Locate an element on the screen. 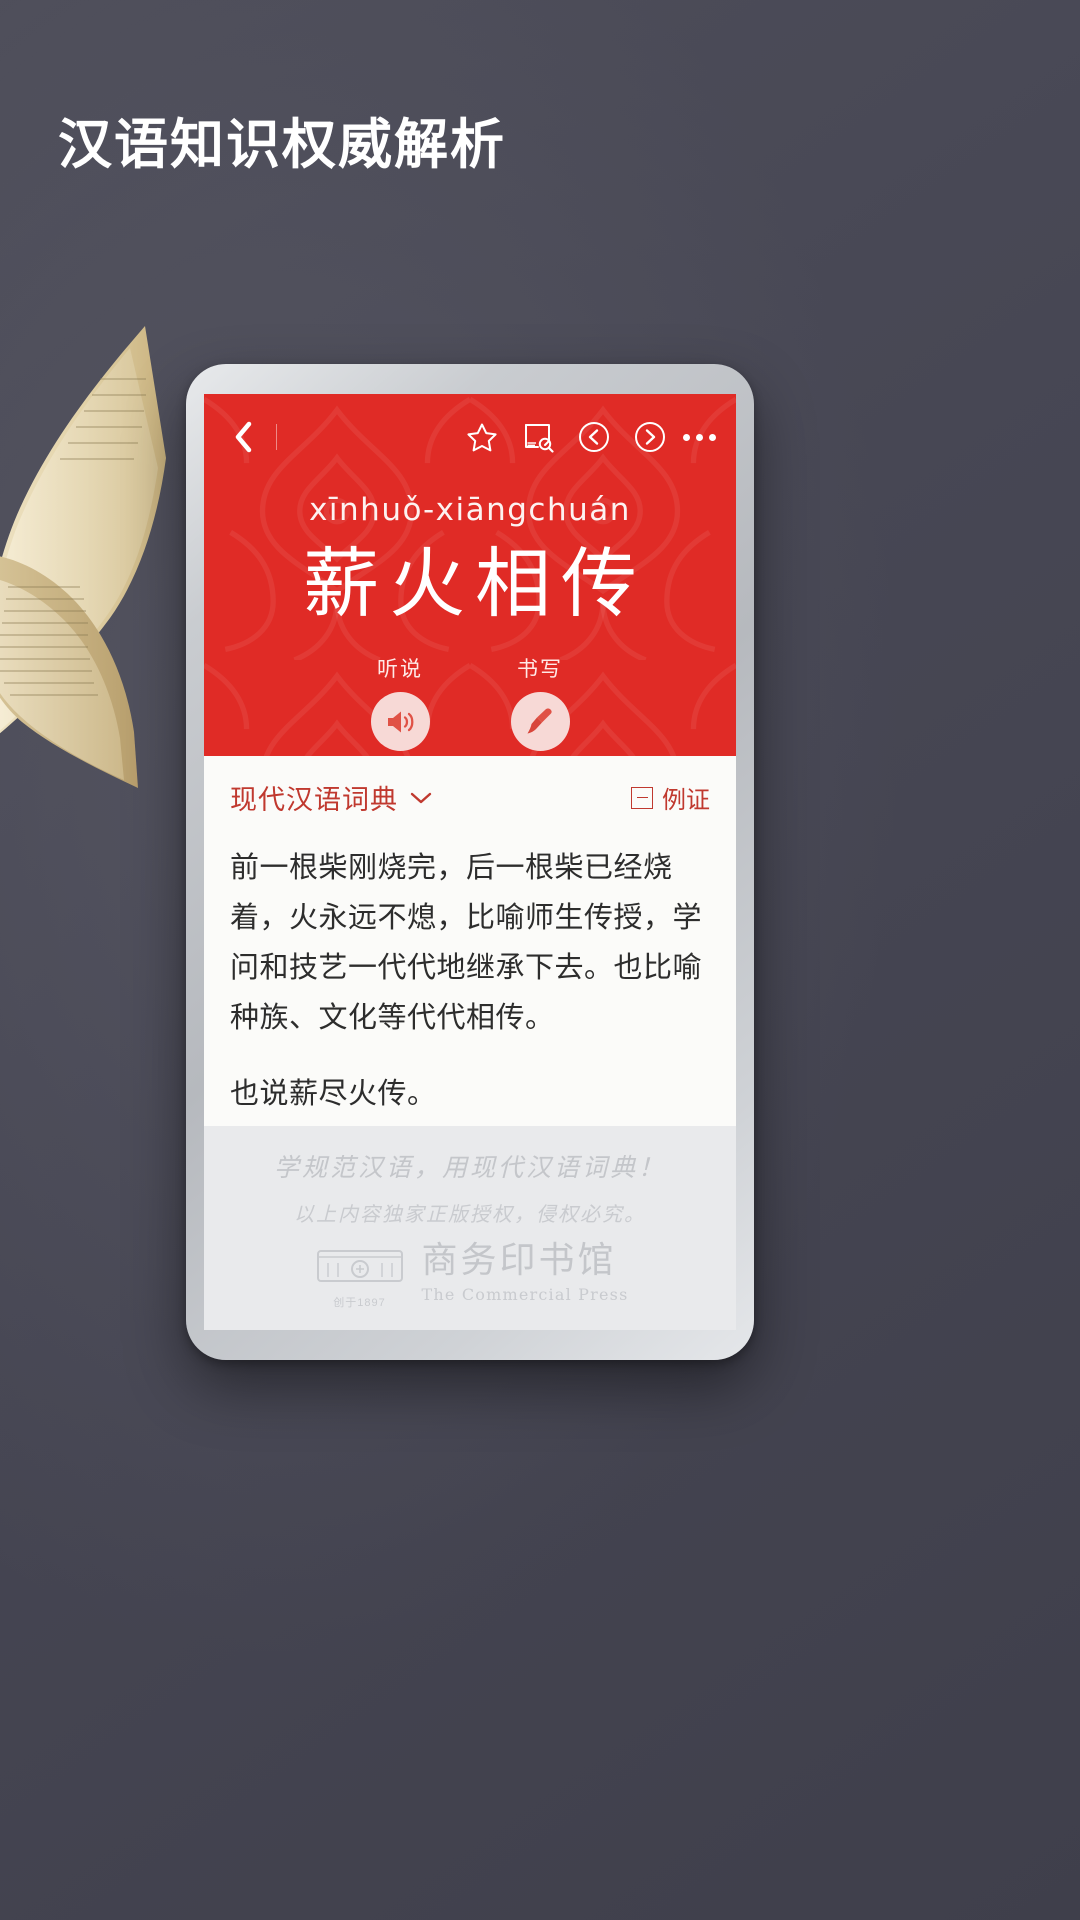  back-button is located at coordinates (243, 437).